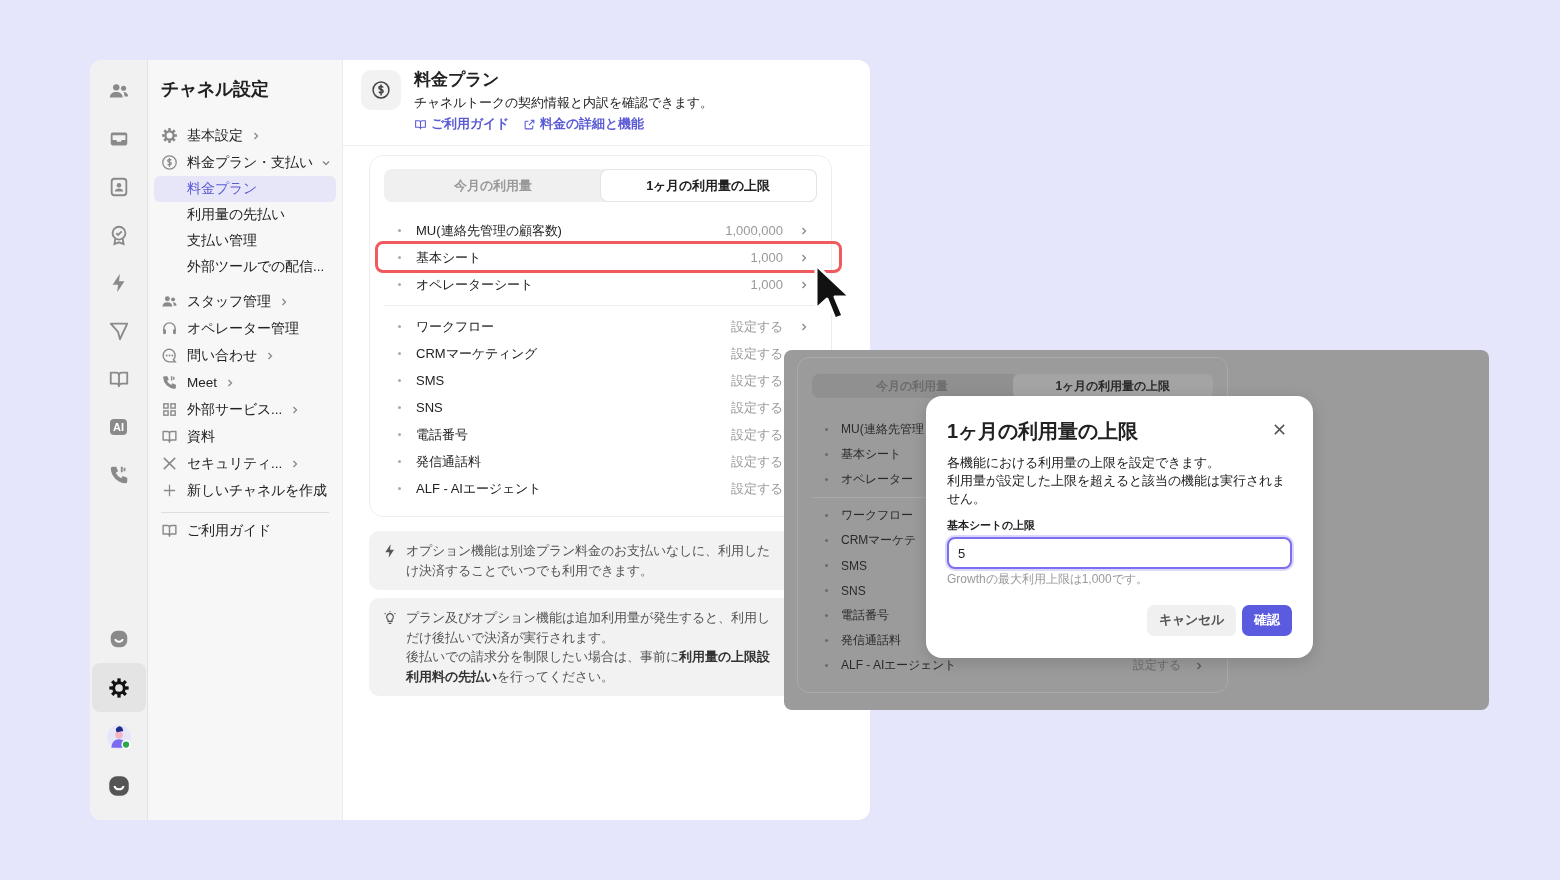 The width and height of the screenshot is (1560, 880). I want to click on speech-bubble-icon, so click(169, 355).